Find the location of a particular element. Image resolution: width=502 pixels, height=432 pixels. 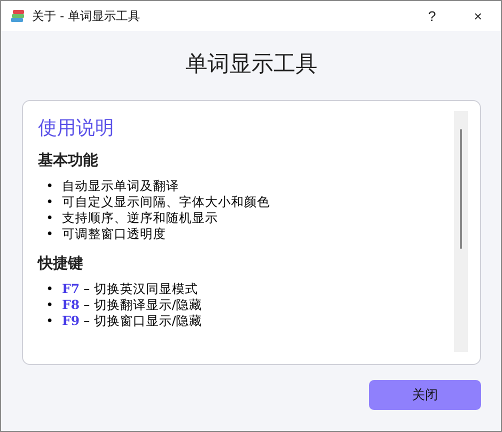

books-icon is located at coordinates (18, 16).